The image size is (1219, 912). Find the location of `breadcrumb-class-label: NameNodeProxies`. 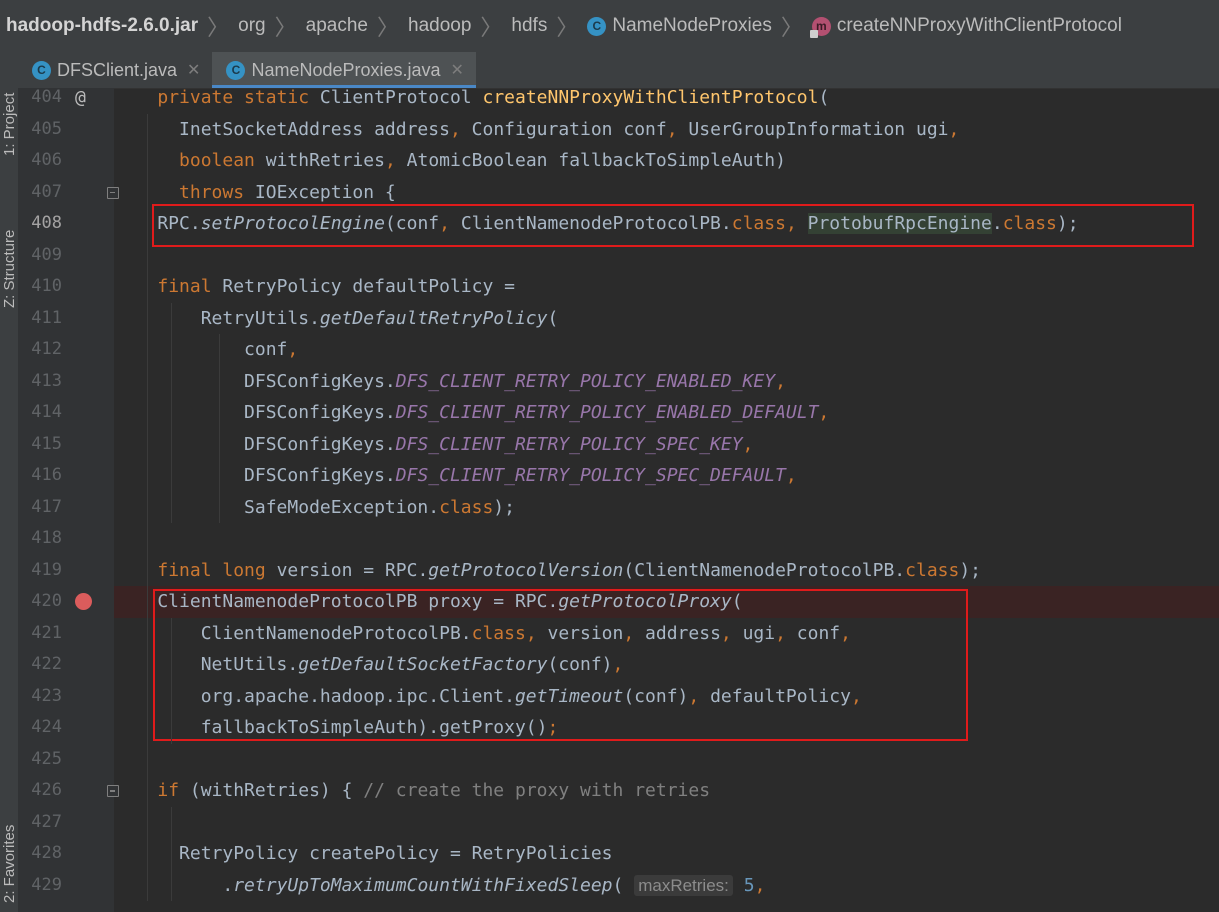

breadcrumb-class-label: NameNodeProxies is located at coordinates (692, 25).